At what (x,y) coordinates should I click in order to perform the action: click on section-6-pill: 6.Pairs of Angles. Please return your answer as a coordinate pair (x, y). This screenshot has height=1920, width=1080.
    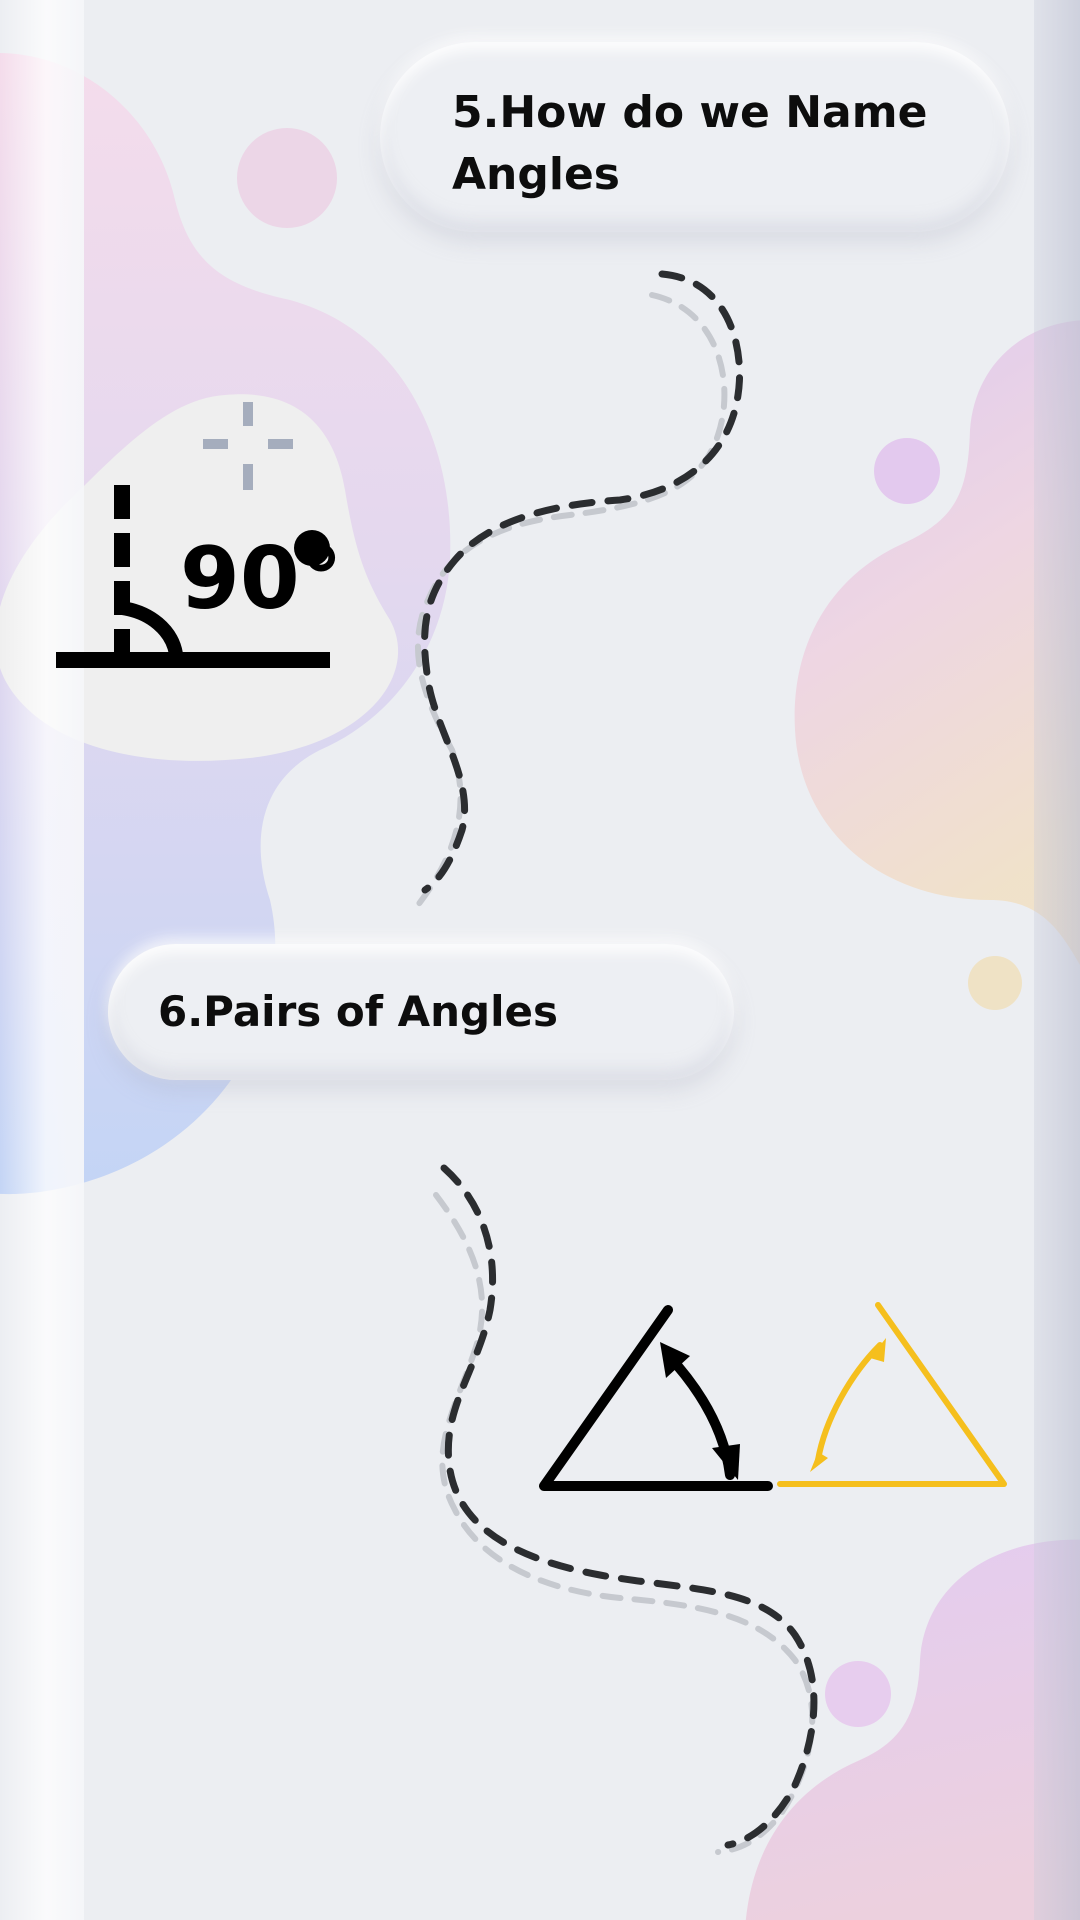
    Looking at the image, I should click on (421, 1012).